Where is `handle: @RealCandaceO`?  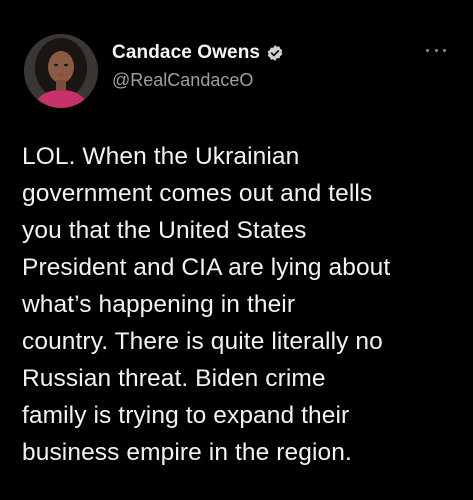 handle: @RealCandaceO is located at coordinates (198, 80).